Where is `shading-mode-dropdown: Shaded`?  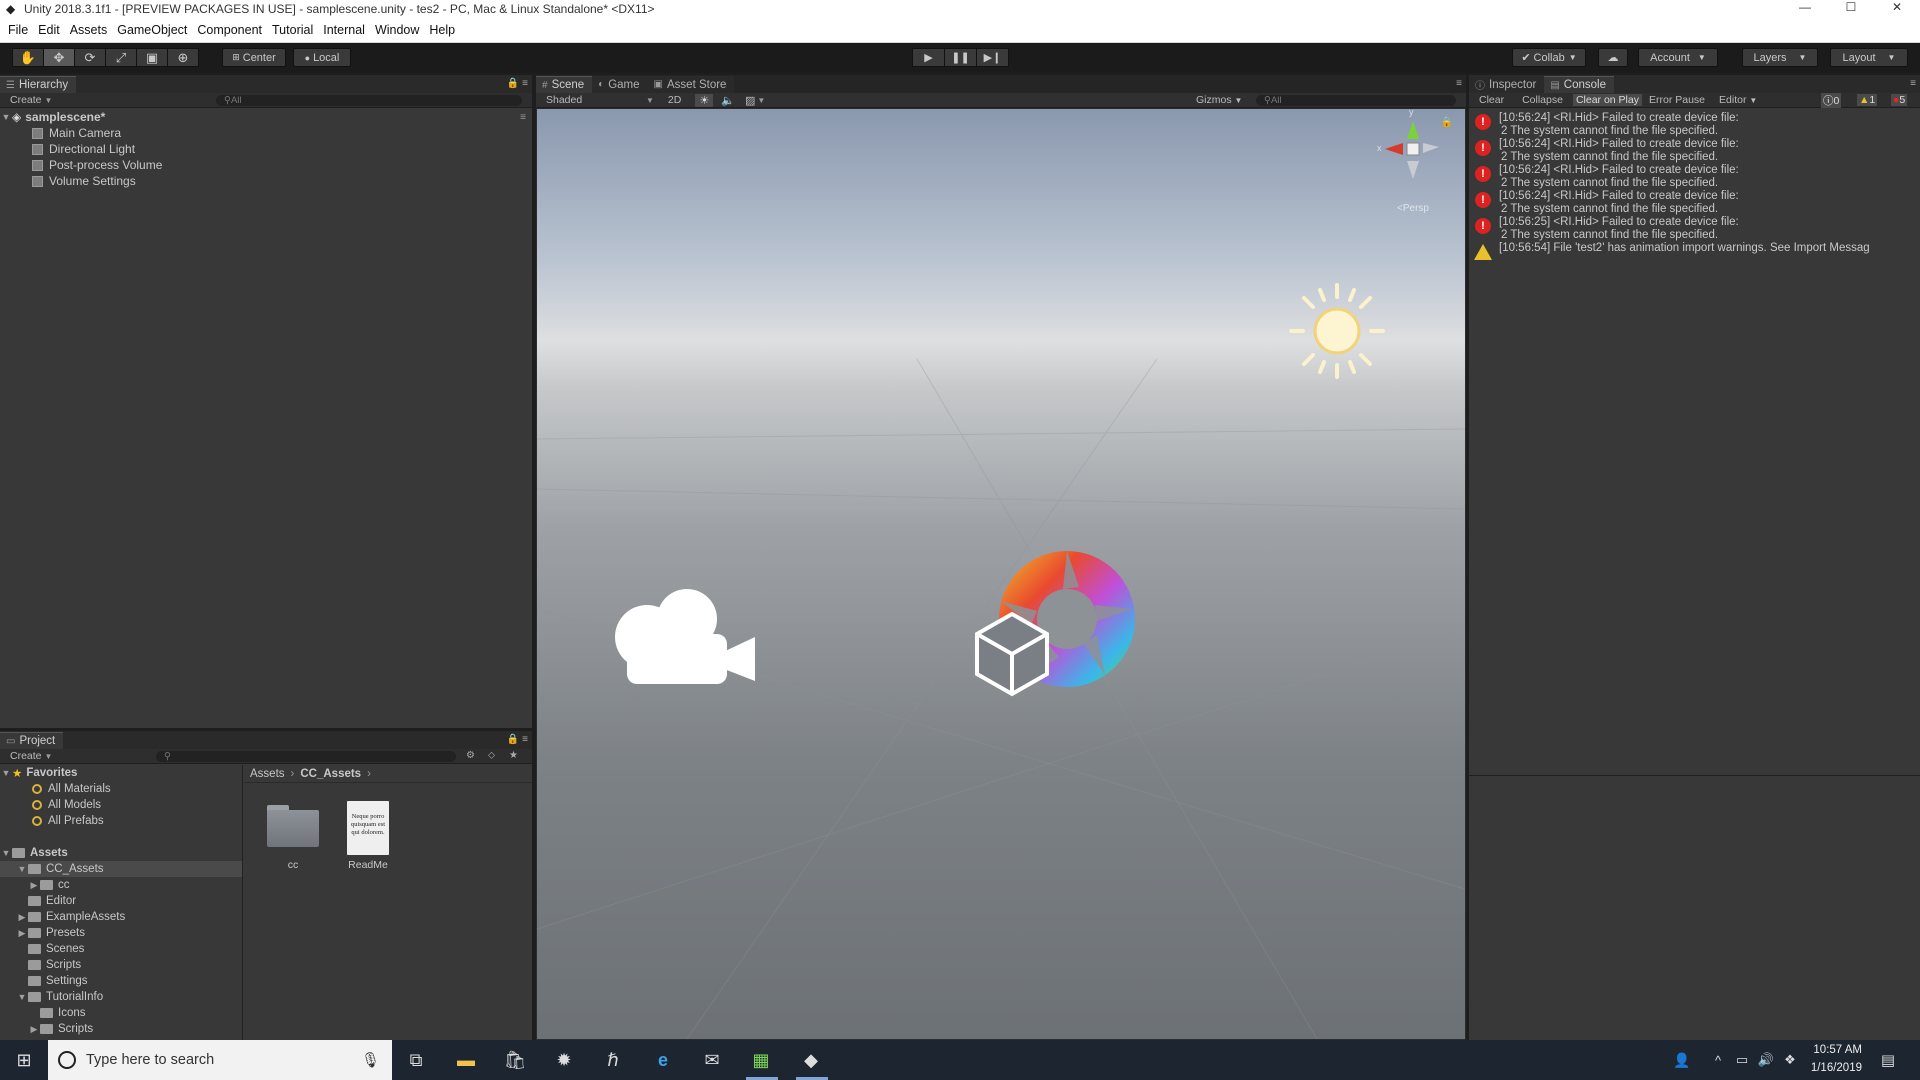 shading-mode-dropdown: Shaded is located at coordinates (600, 100).